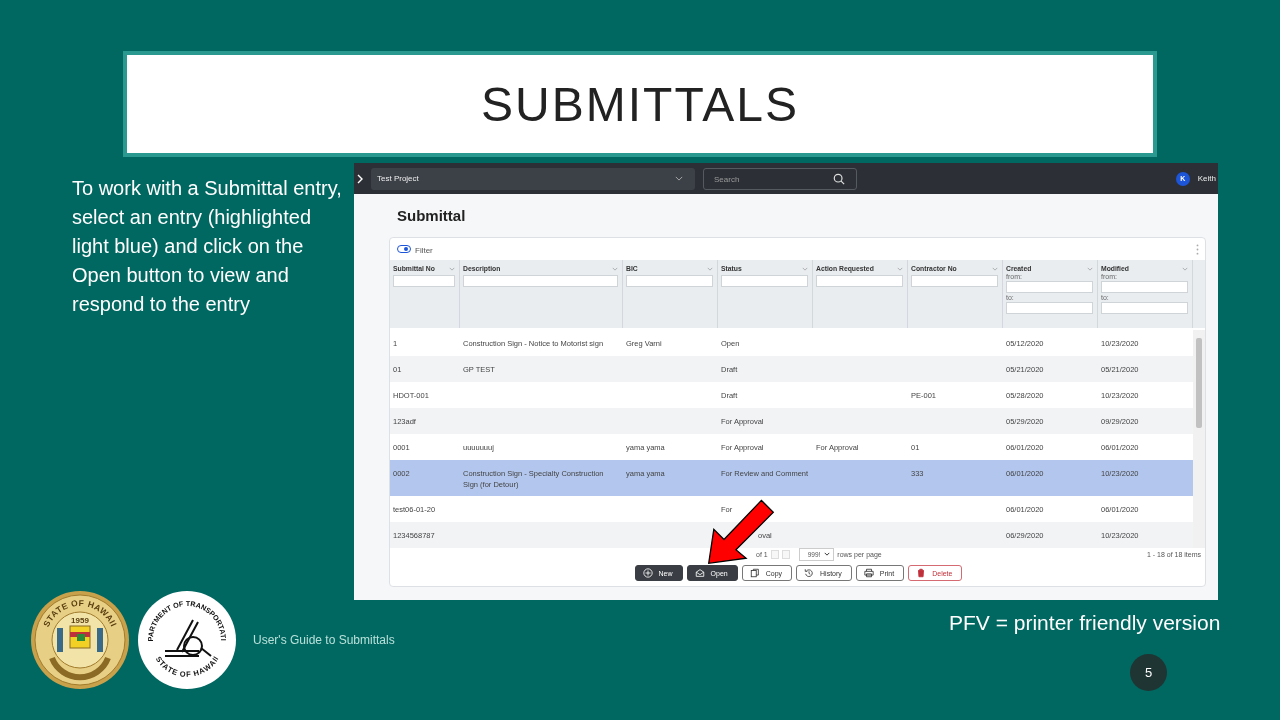  Describe the element at coordinates (868, 573) in the screenshot. I see `printer-icon` at that location.